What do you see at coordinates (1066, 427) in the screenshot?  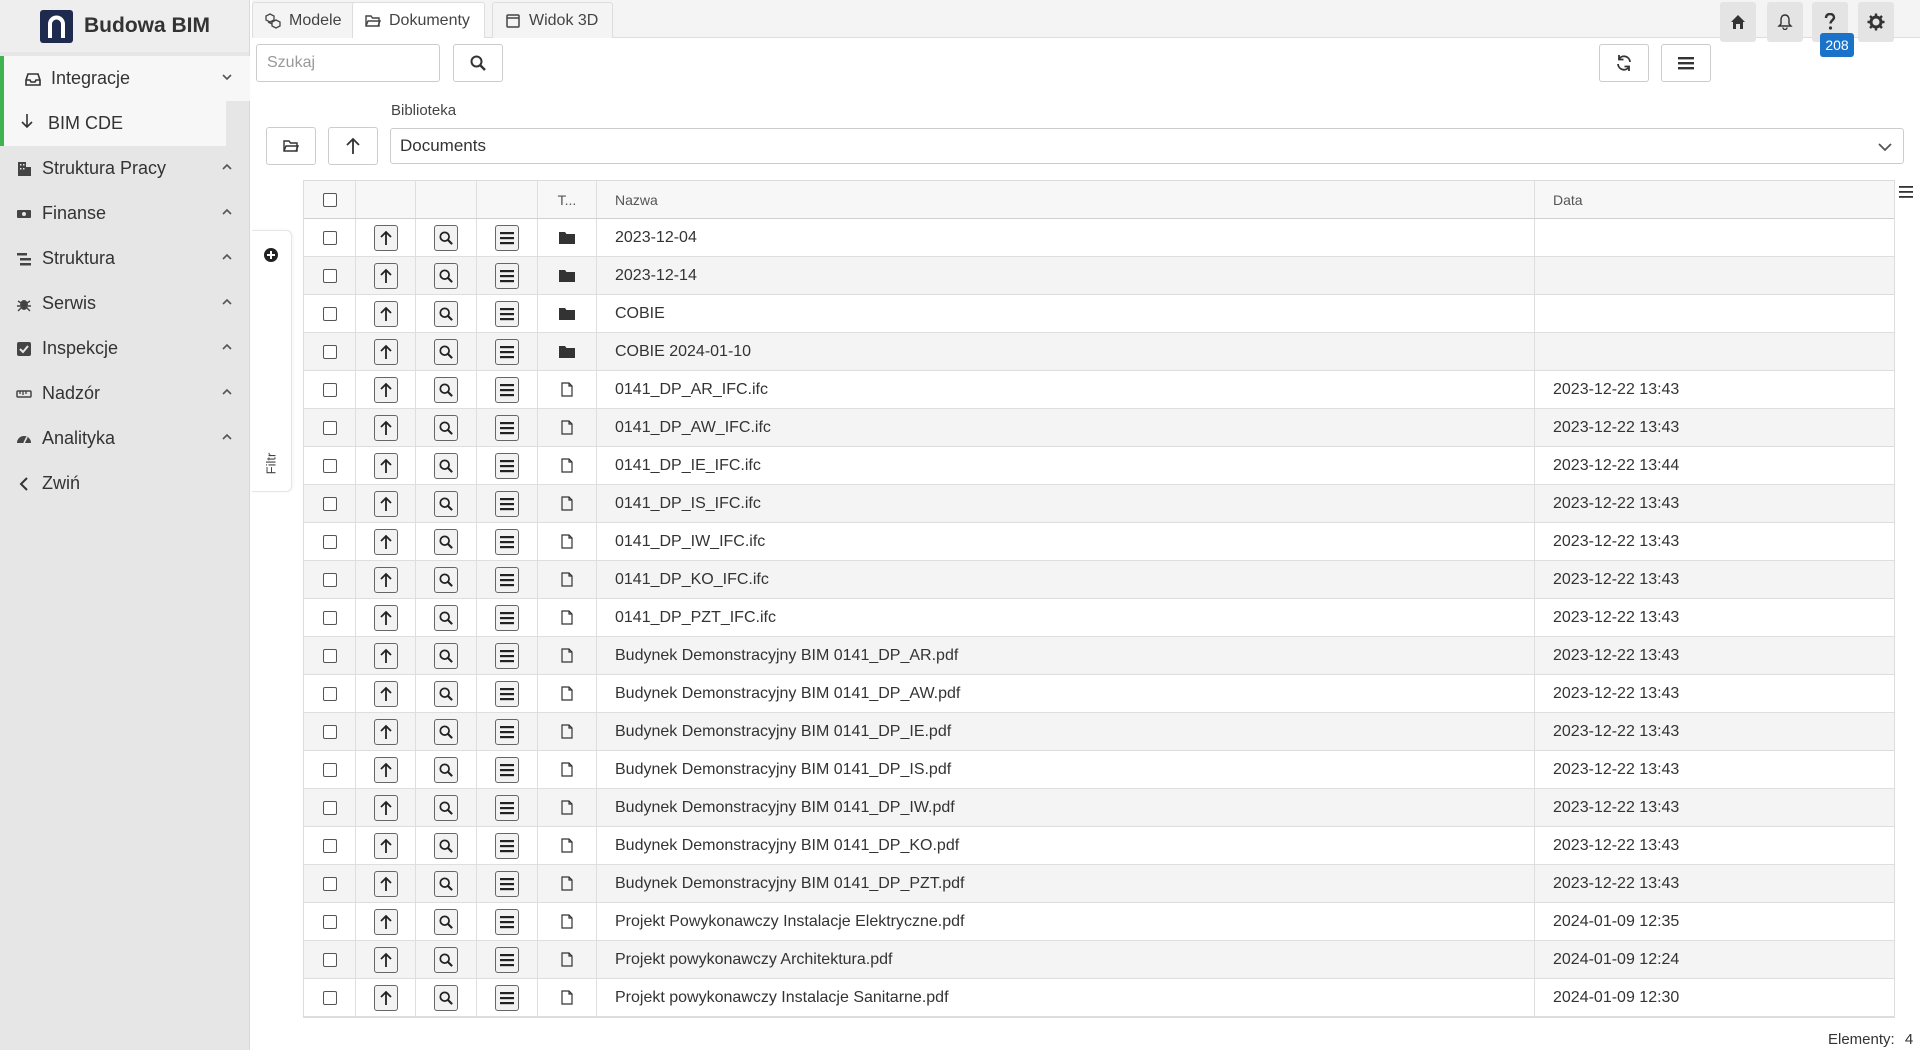 I see `row-name-cell: 0141_DP_AW_IFC.ifc` at bounding box center [1066, 427].